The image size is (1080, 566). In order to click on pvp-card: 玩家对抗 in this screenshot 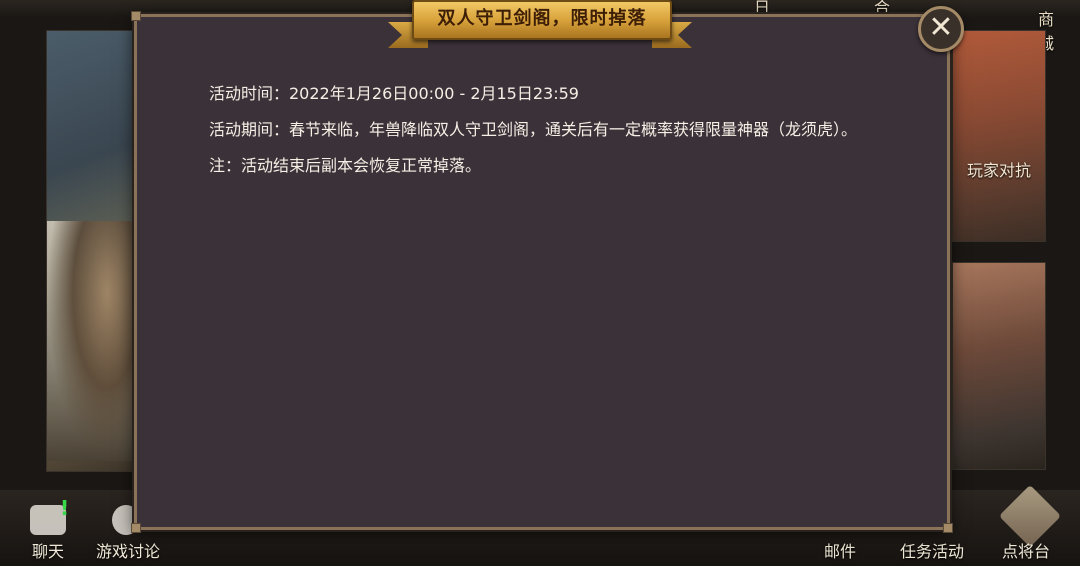, I will do `click(999, 136)`.